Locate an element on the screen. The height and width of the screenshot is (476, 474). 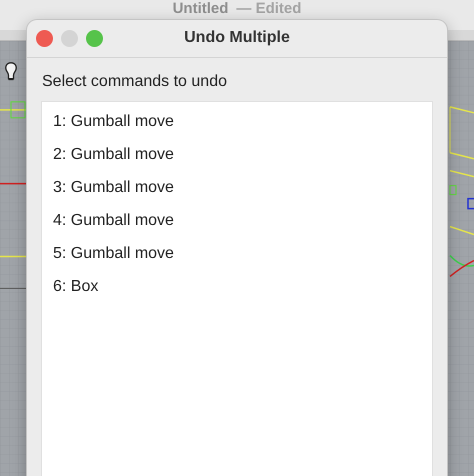
command-item: 1: Gumball move is located at coordinates (108, 121).